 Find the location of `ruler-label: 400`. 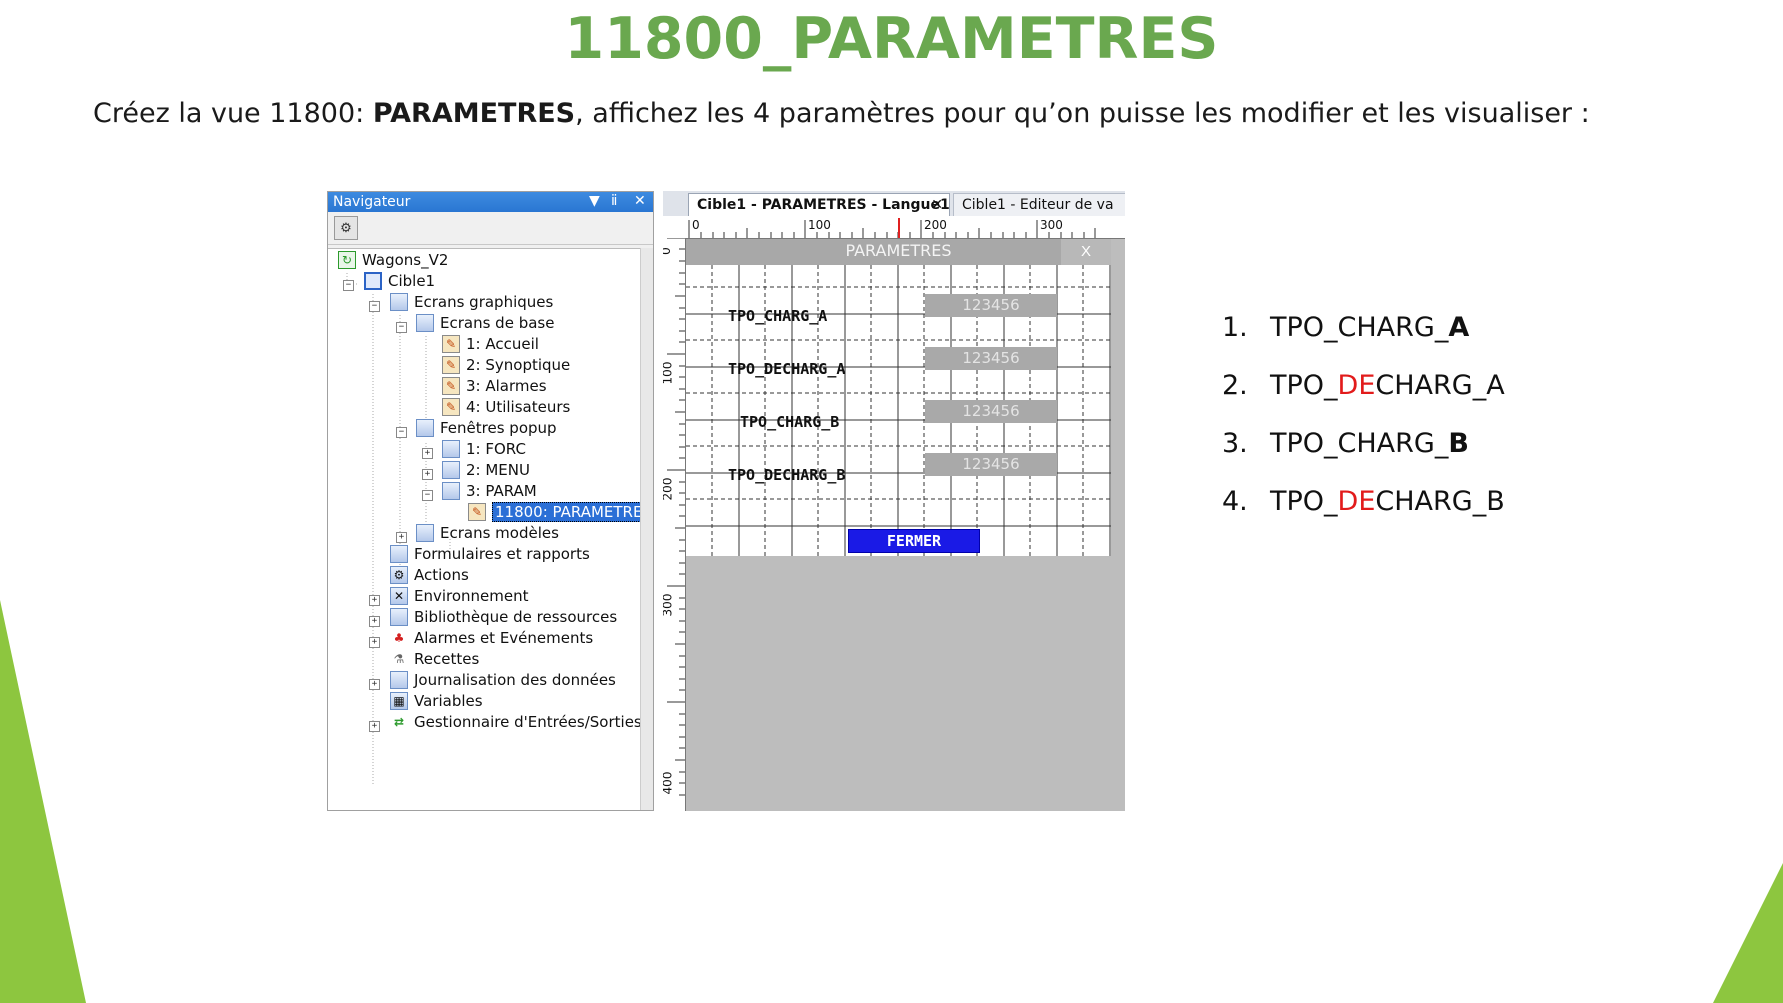

ruler-label: 400 is located at coordinates (669, 783).